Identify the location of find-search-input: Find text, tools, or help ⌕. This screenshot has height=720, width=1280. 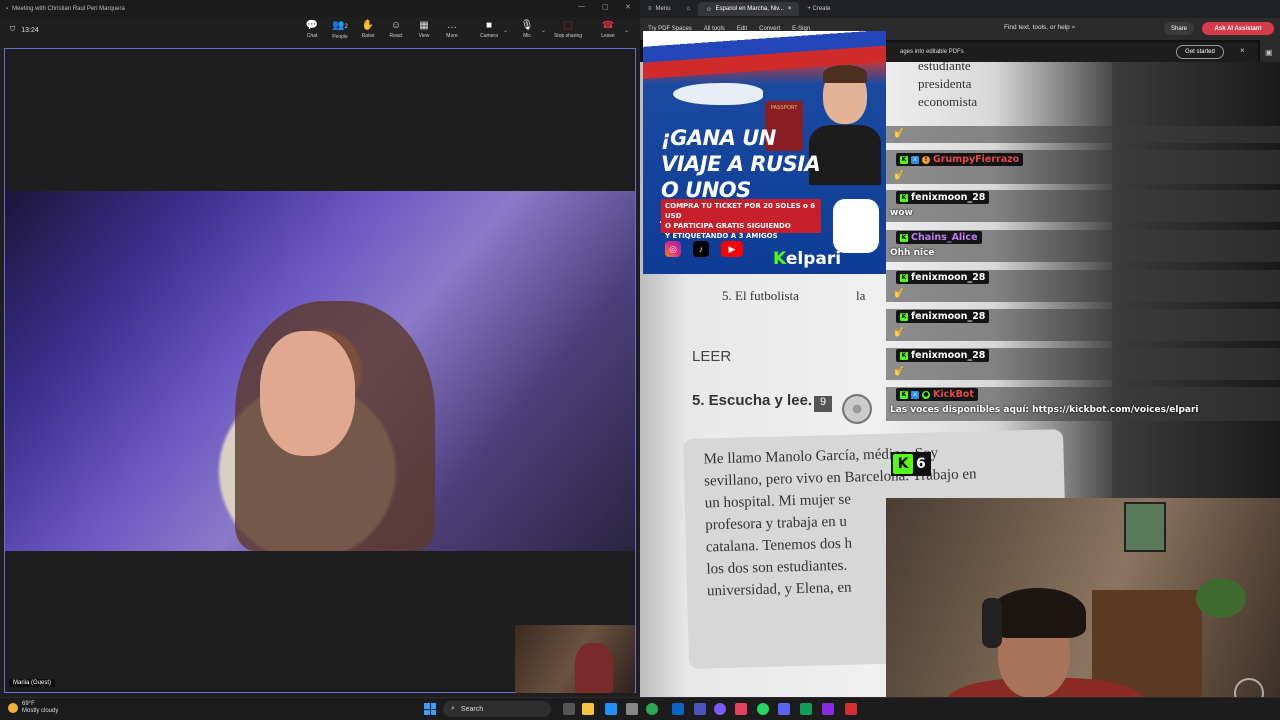
(1039, 28).